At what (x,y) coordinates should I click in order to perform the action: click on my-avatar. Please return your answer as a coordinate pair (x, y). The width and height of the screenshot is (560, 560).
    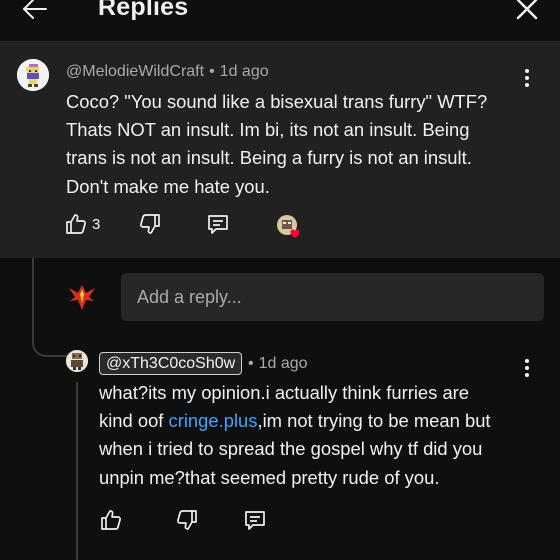
    Looking at the image, I should click on (82, 297).